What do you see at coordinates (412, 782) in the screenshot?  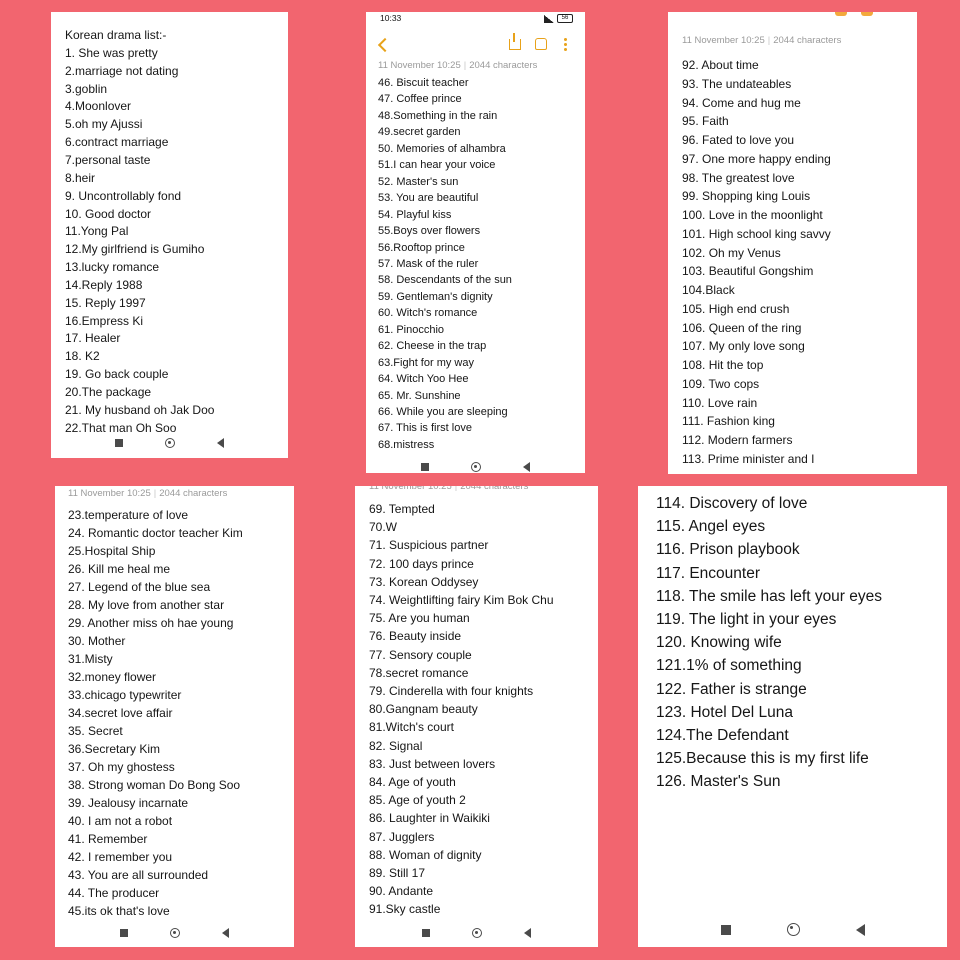 I see `drama-list-item: 84. Age of youth` at bounding box center [412, 782].